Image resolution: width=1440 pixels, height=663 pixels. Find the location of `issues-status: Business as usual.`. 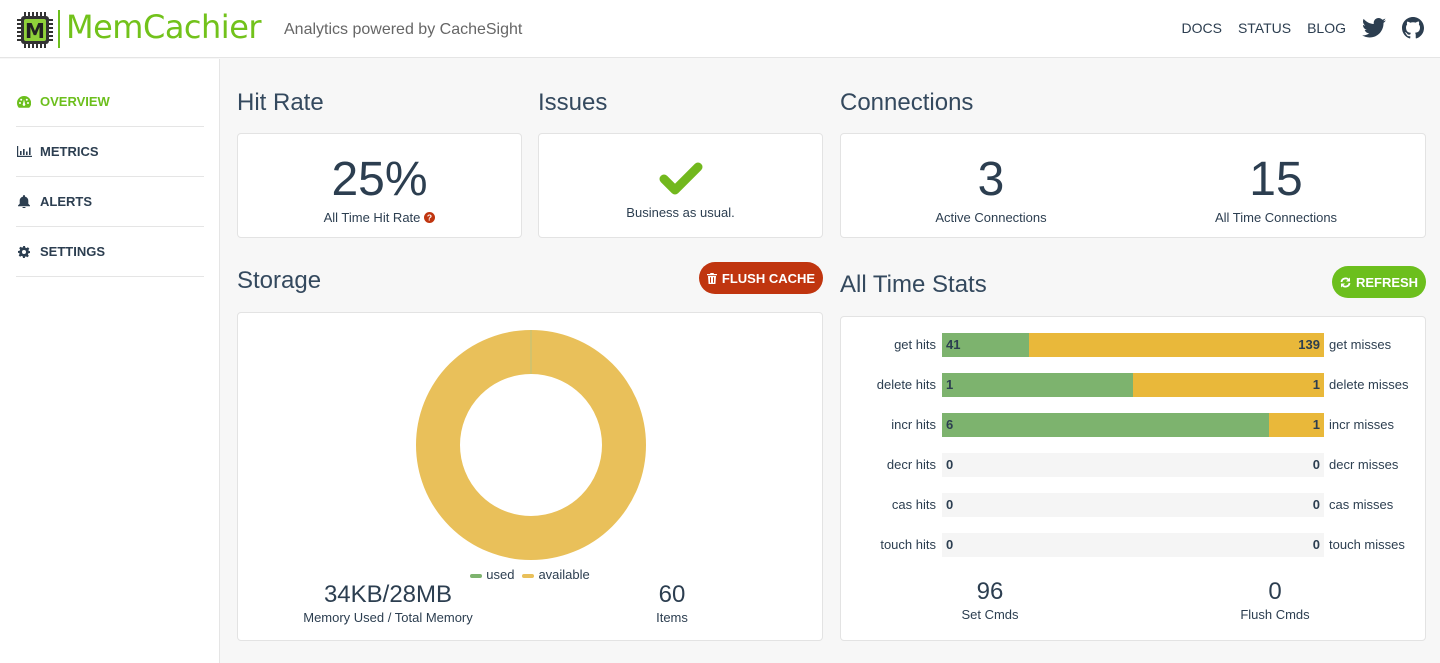

issues-status: Business as usual. is located at coordinates (680, 212).